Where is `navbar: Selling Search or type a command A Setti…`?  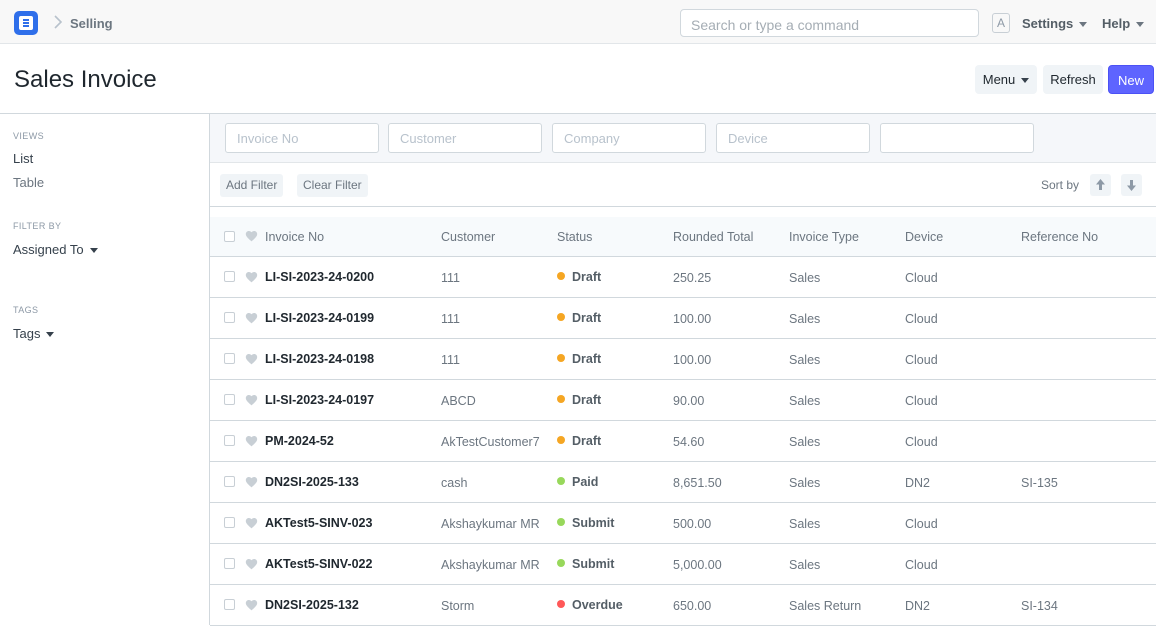
navbar: Selling Search or type a command A Setti… is located at coordinates (578, 22).